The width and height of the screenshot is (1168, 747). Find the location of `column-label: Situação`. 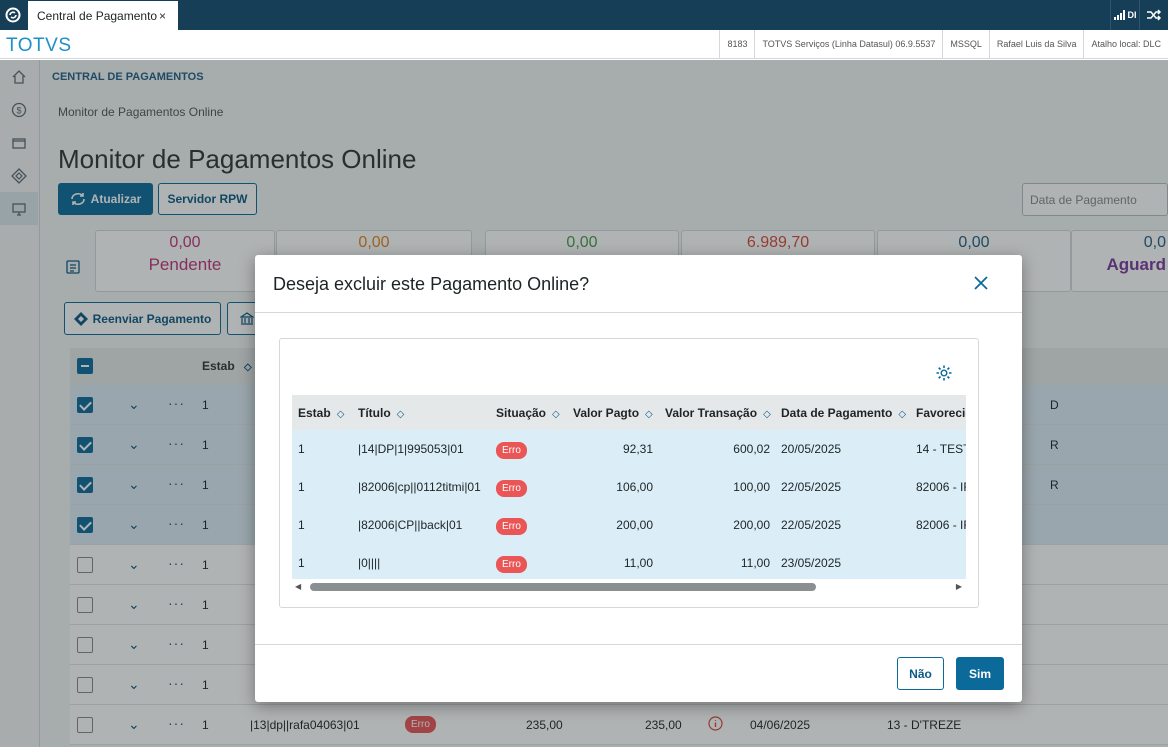

column-label: Situação is located at coordinates (521, 413).